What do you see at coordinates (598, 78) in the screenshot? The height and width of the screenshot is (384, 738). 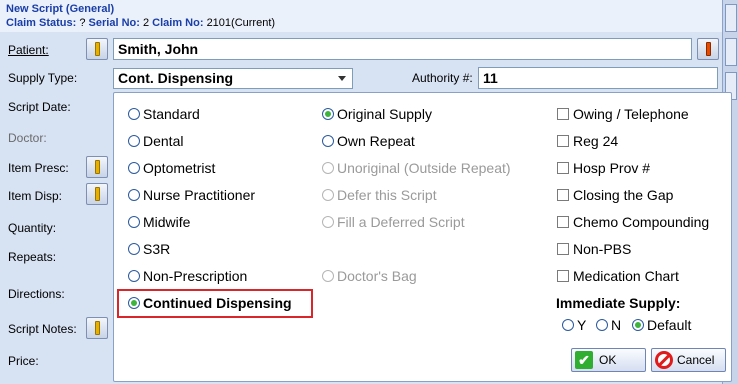 I see `authority-input: 11` at bounding box center [598, 78].